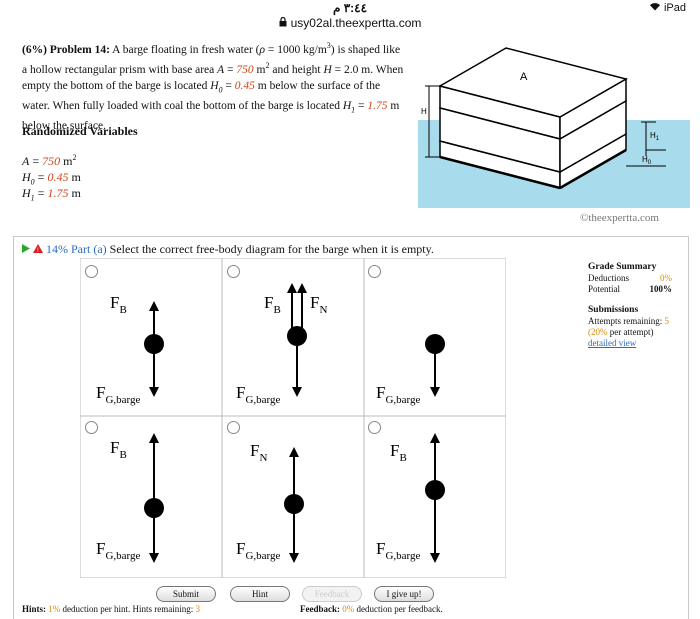 The image size is (700, 619). I want to click on per-attempt: (20% per attempt), so click(621, 332).